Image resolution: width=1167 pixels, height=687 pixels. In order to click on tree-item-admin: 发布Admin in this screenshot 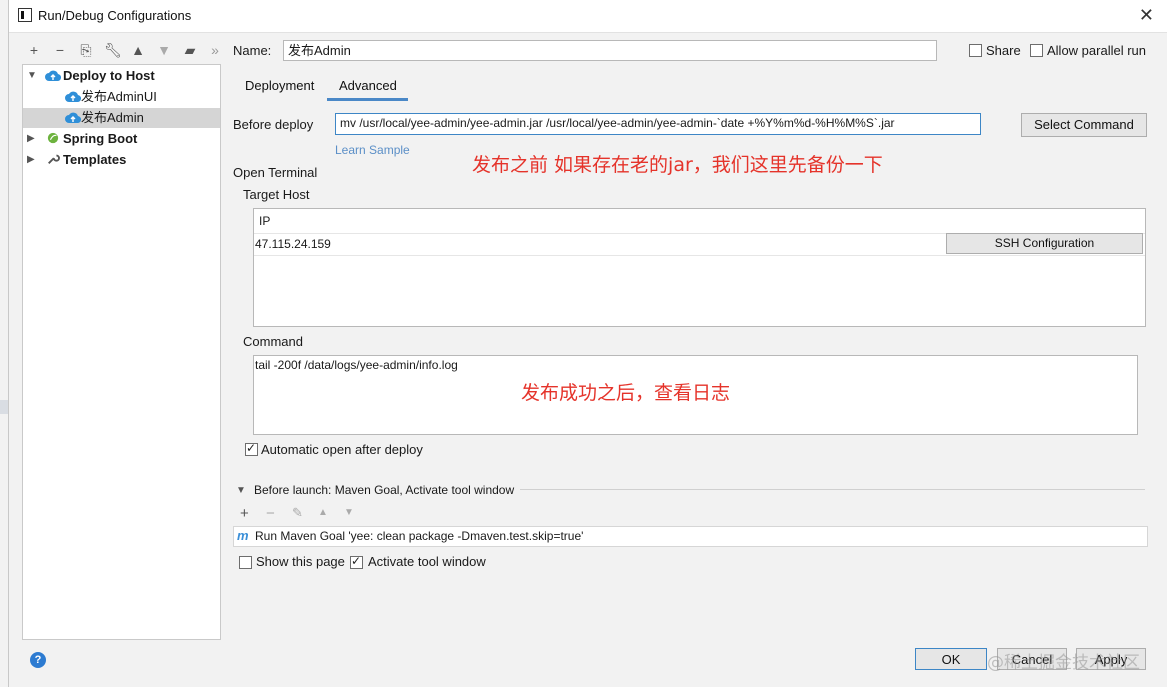, I will do `click(121, 118)`.